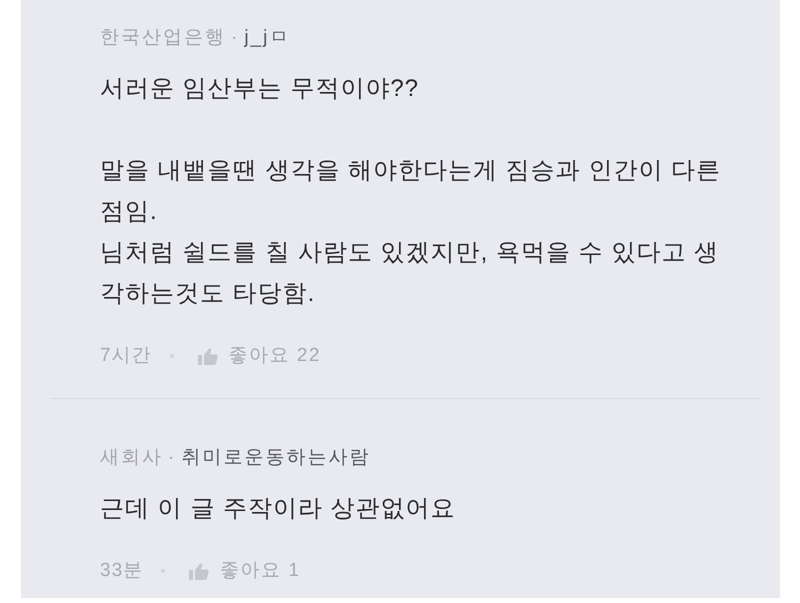  I want to click on author-nickname: 취미로운동하는사람, so click(275, 458).